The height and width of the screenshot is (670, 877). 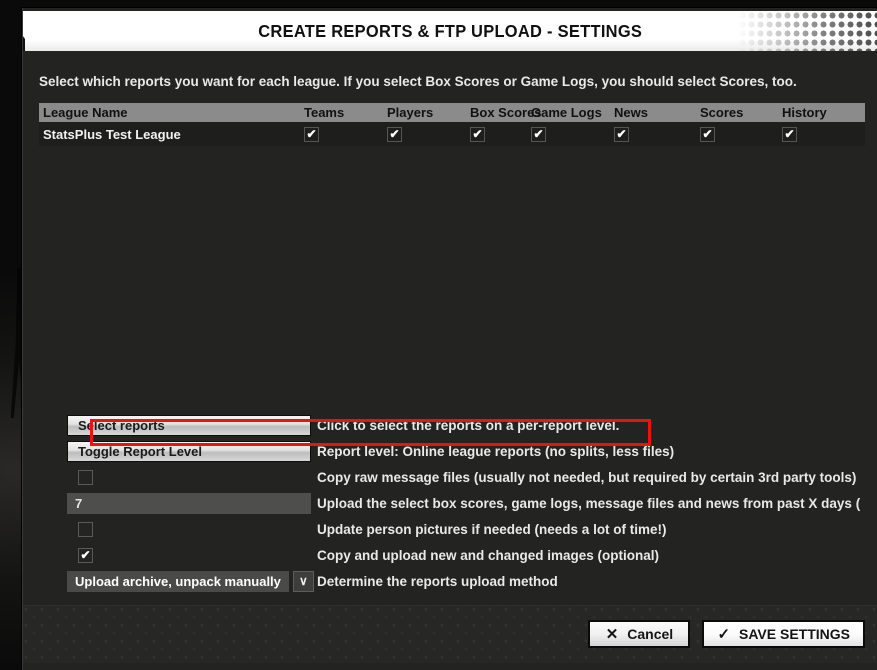 I want to click on cell-players: ✔, so click(x=428, y=134).